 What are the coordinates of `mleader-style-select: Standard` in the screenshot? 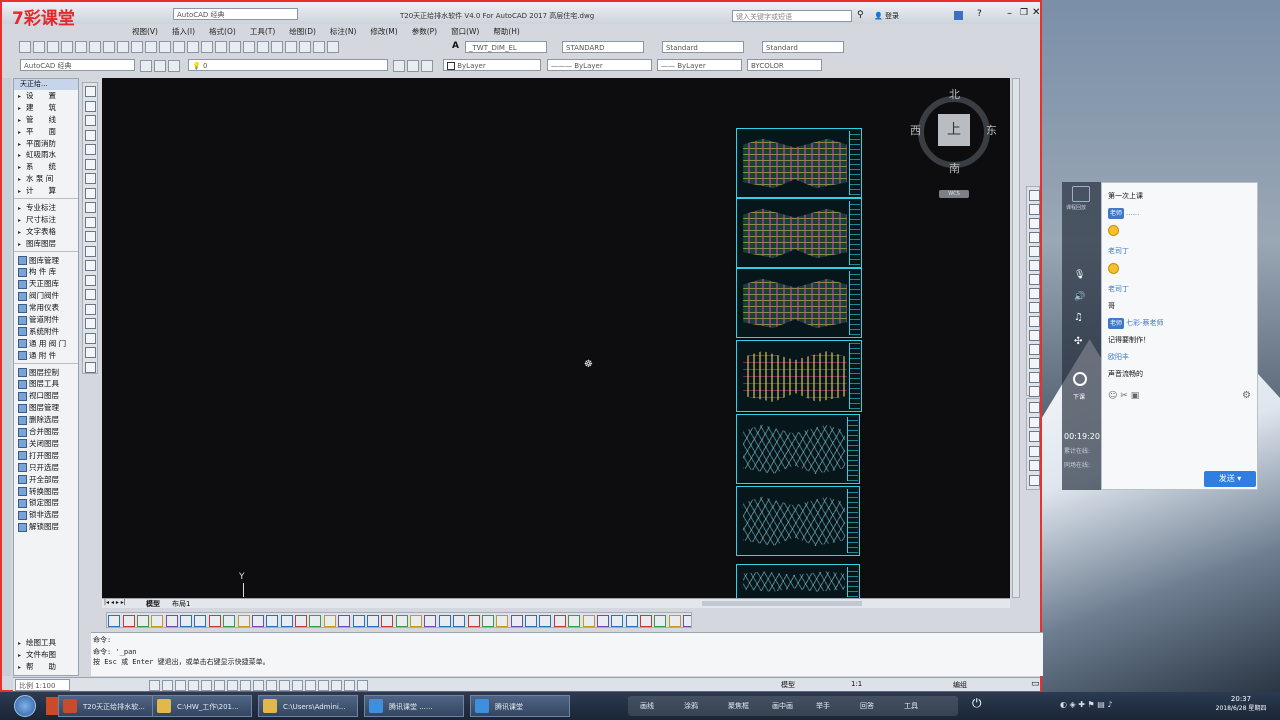 It's located at (803, 47).